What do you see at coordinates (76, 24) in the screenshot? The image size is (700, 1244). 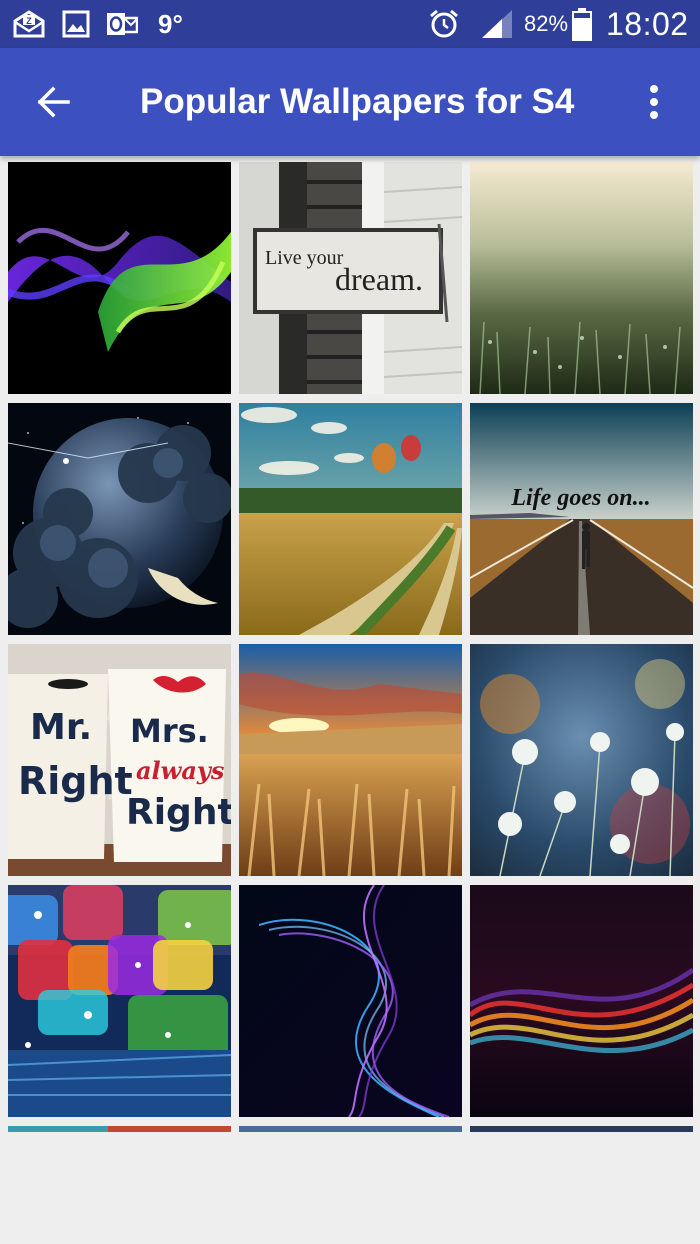 I see `gallery-icon` at bounding box center [76, 24].